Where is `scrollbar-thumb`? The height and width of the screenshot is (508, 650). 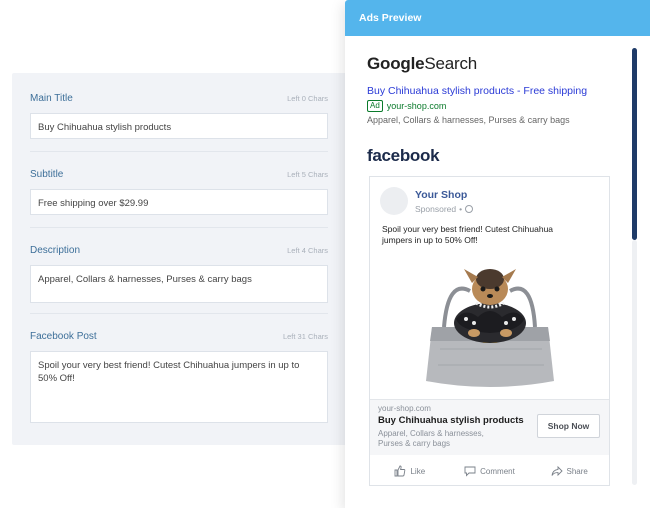
scrollbar-thumb is located at coordinates (634, 144).